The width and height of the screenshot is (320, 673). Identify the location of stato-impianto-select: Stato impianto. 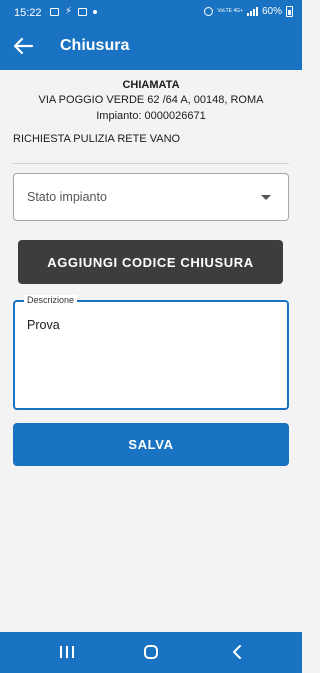
(151, 197).